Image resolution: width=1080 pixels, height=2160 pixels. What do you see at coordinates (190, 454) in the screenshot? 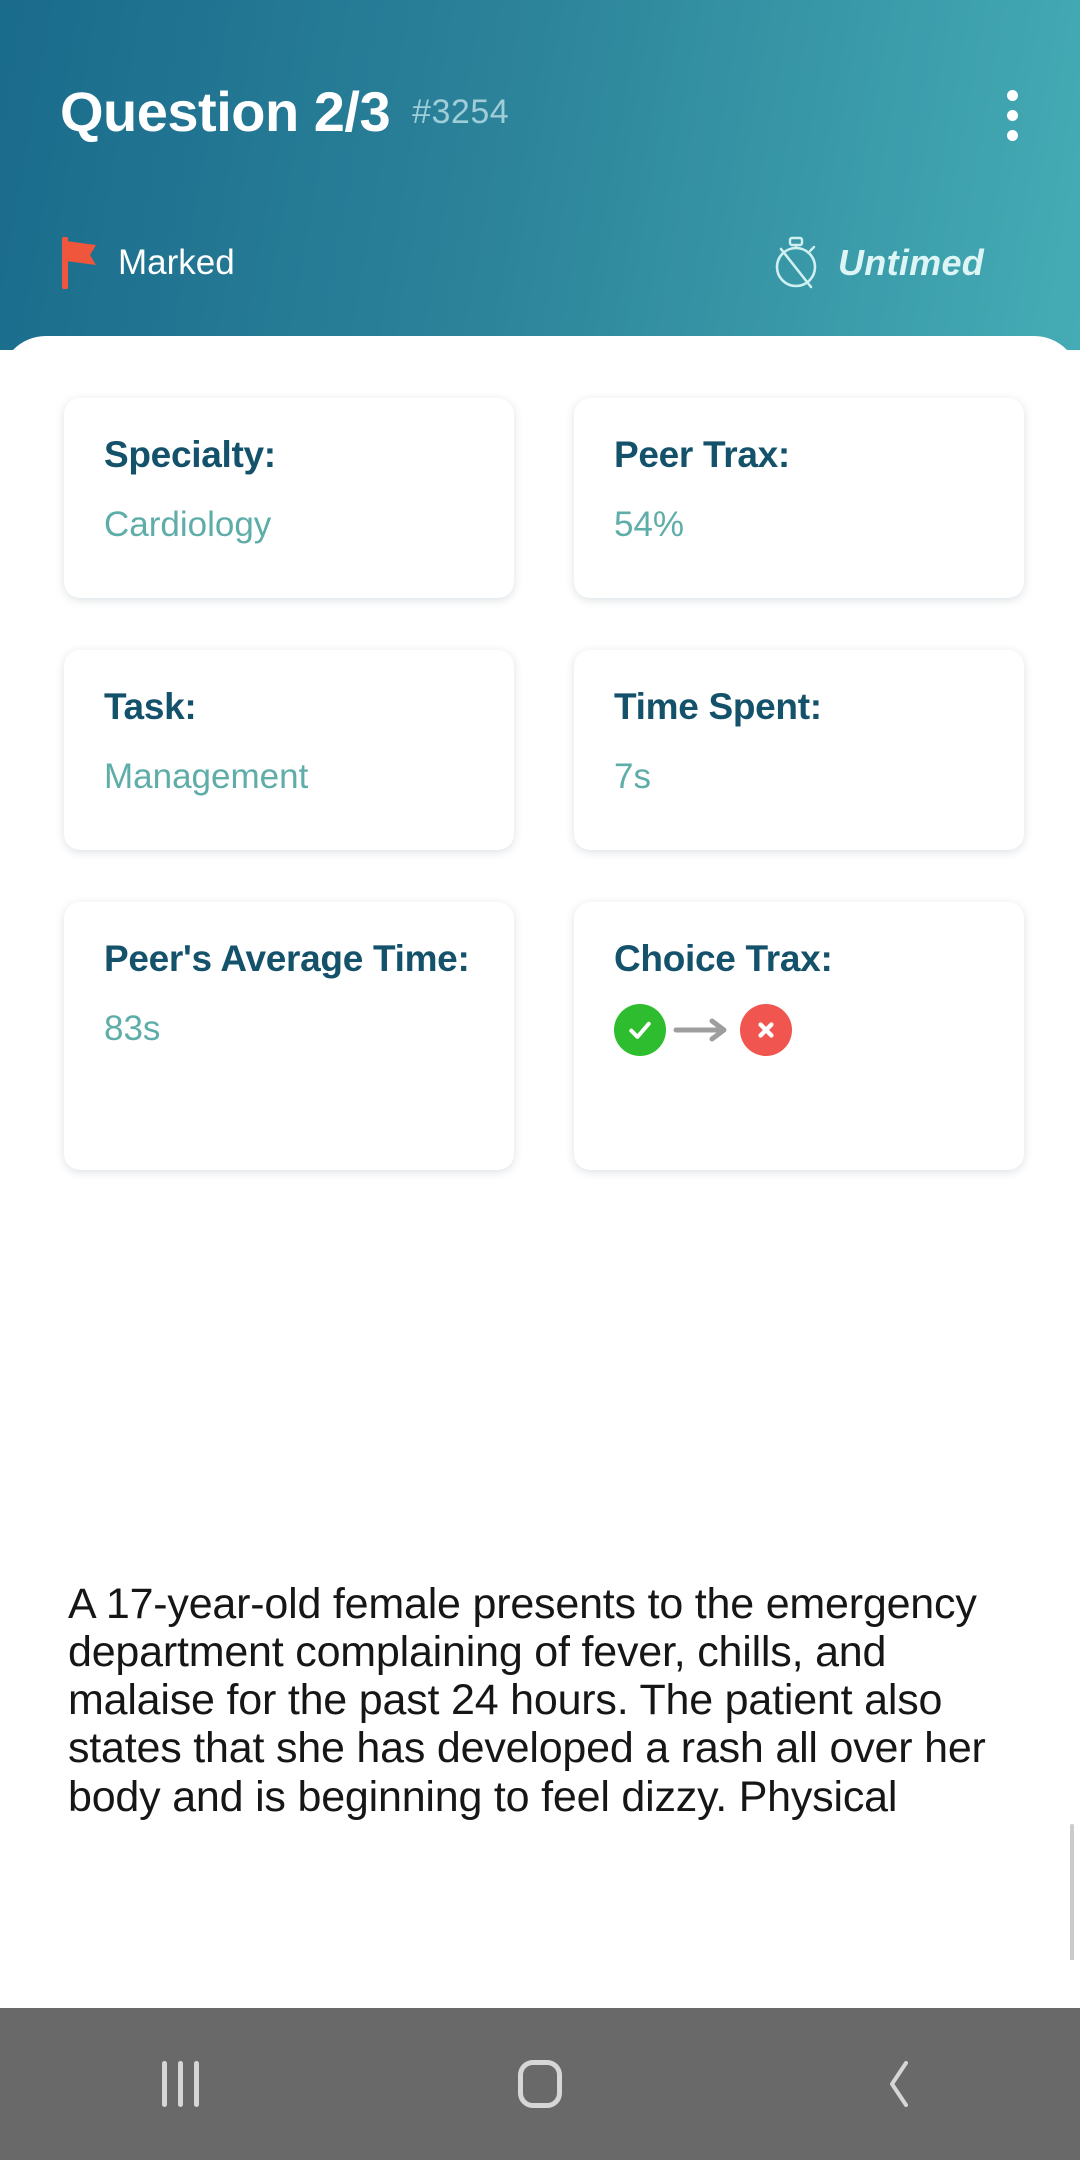
I see `card-label: Specialty:` at bounding box center [190, 454].